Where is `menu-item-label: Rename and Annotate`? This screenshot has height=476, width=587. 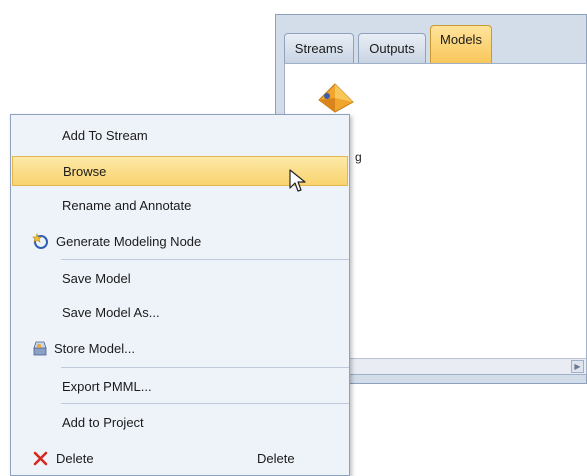
menu-item-label: Rename and Annotate is located at coordinates (127, 205).